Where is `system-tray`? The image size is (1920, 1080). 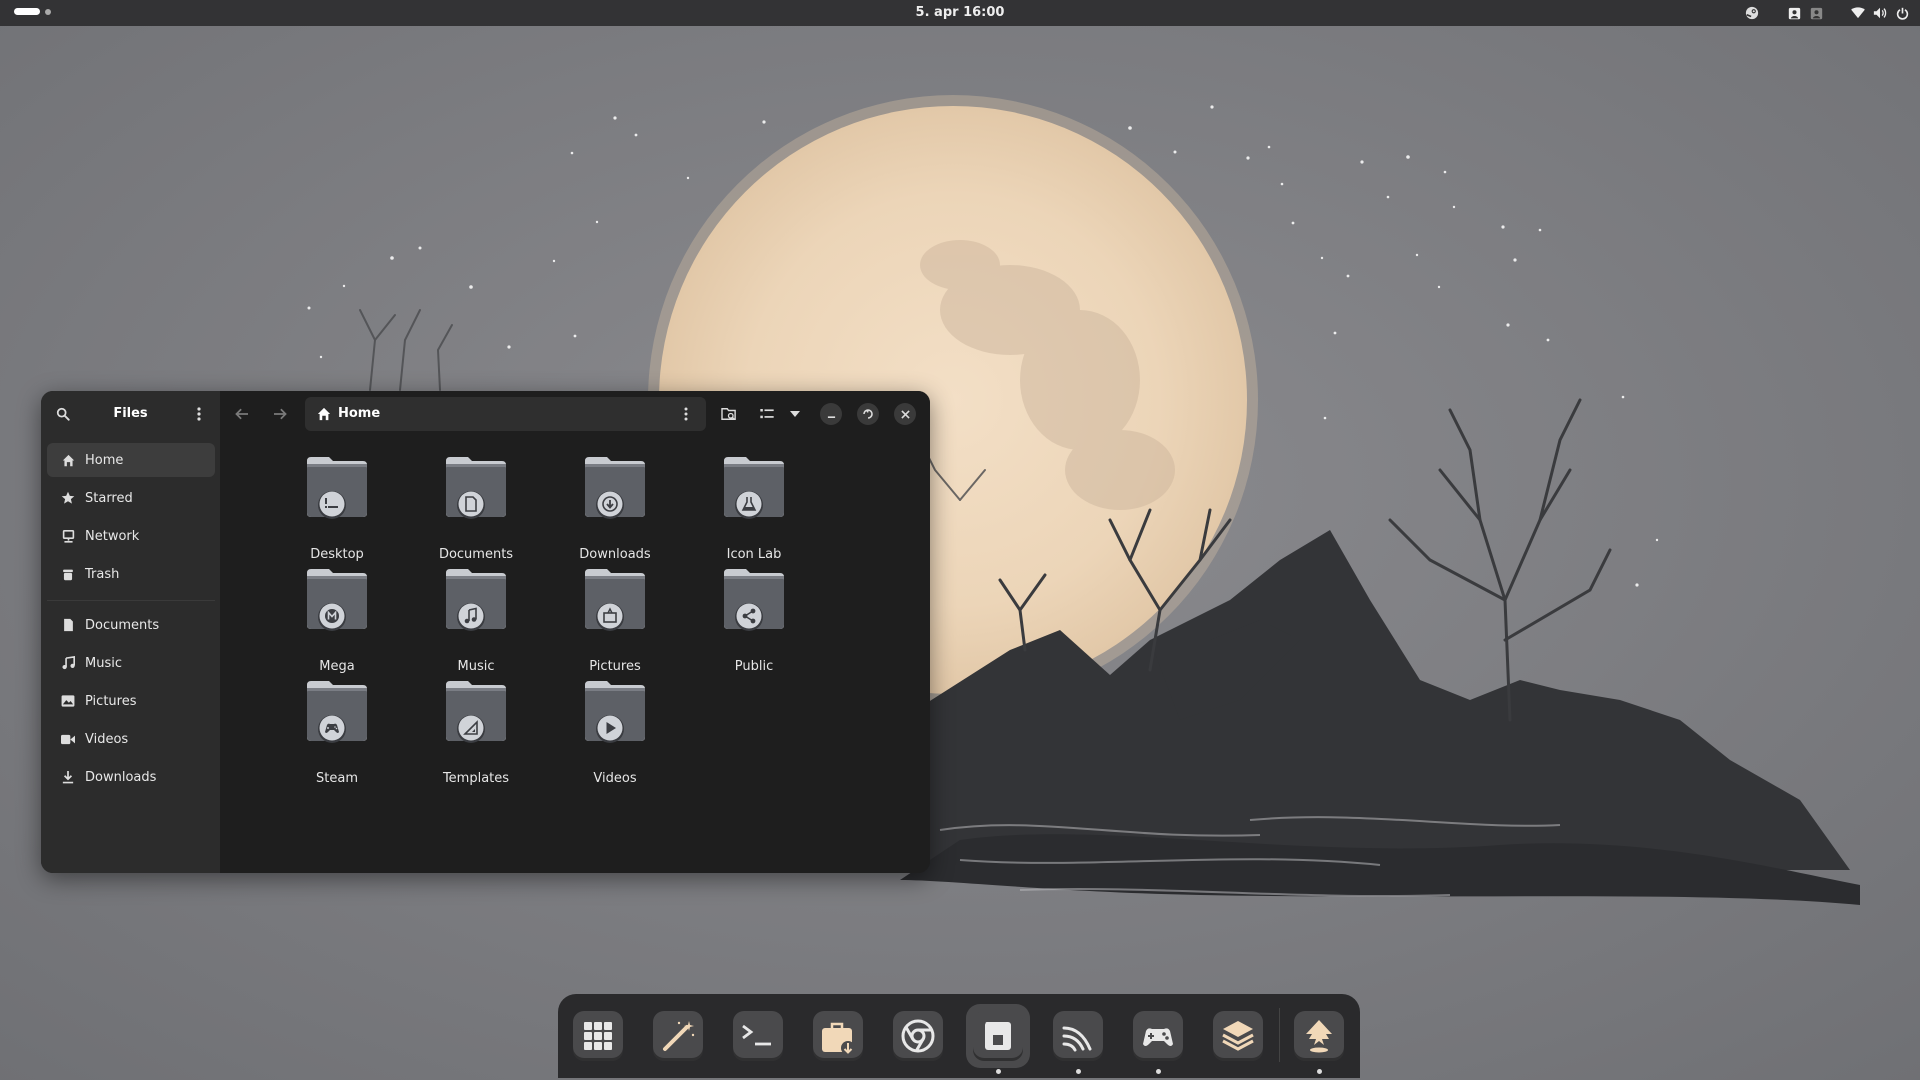 system-tray is located at coordinates (1827, 13).